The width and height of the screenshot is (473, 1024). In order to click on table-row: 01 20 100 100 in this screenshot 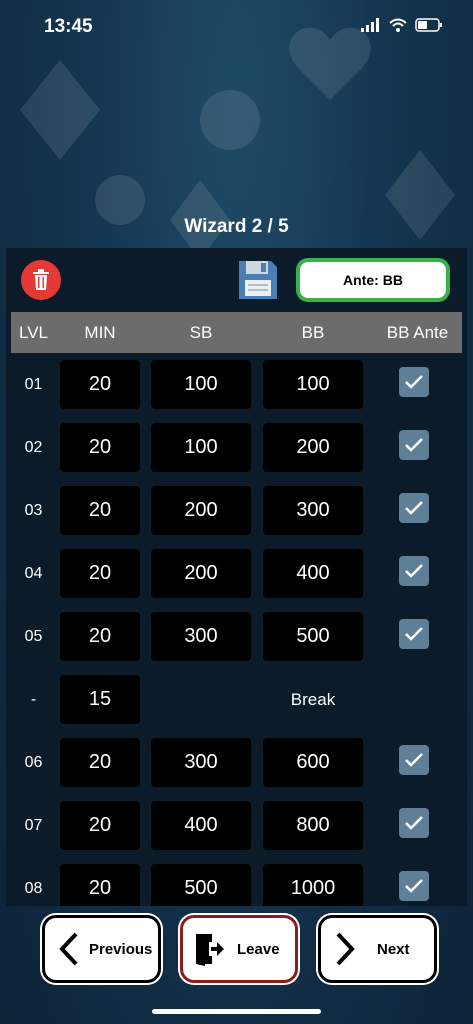, I will do `click(236, 384)`.